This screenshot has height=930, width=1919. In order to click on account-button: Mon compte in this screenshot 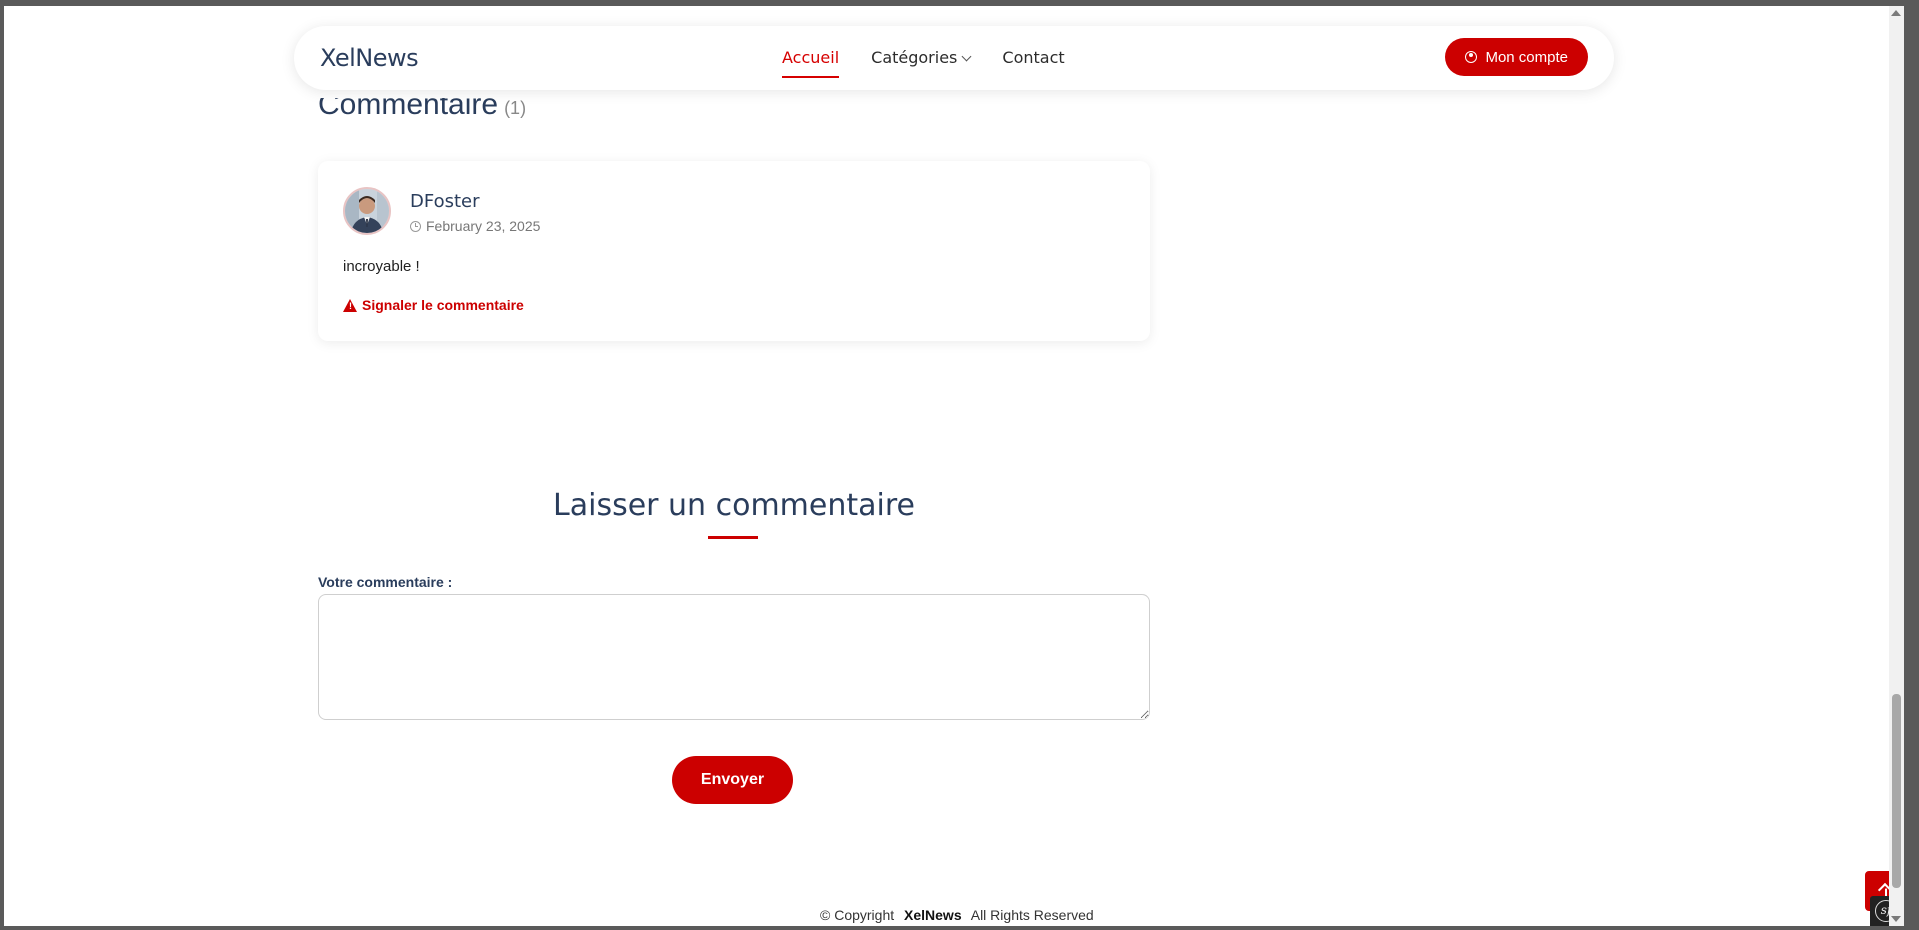, I will do `click(1516, 57)`.